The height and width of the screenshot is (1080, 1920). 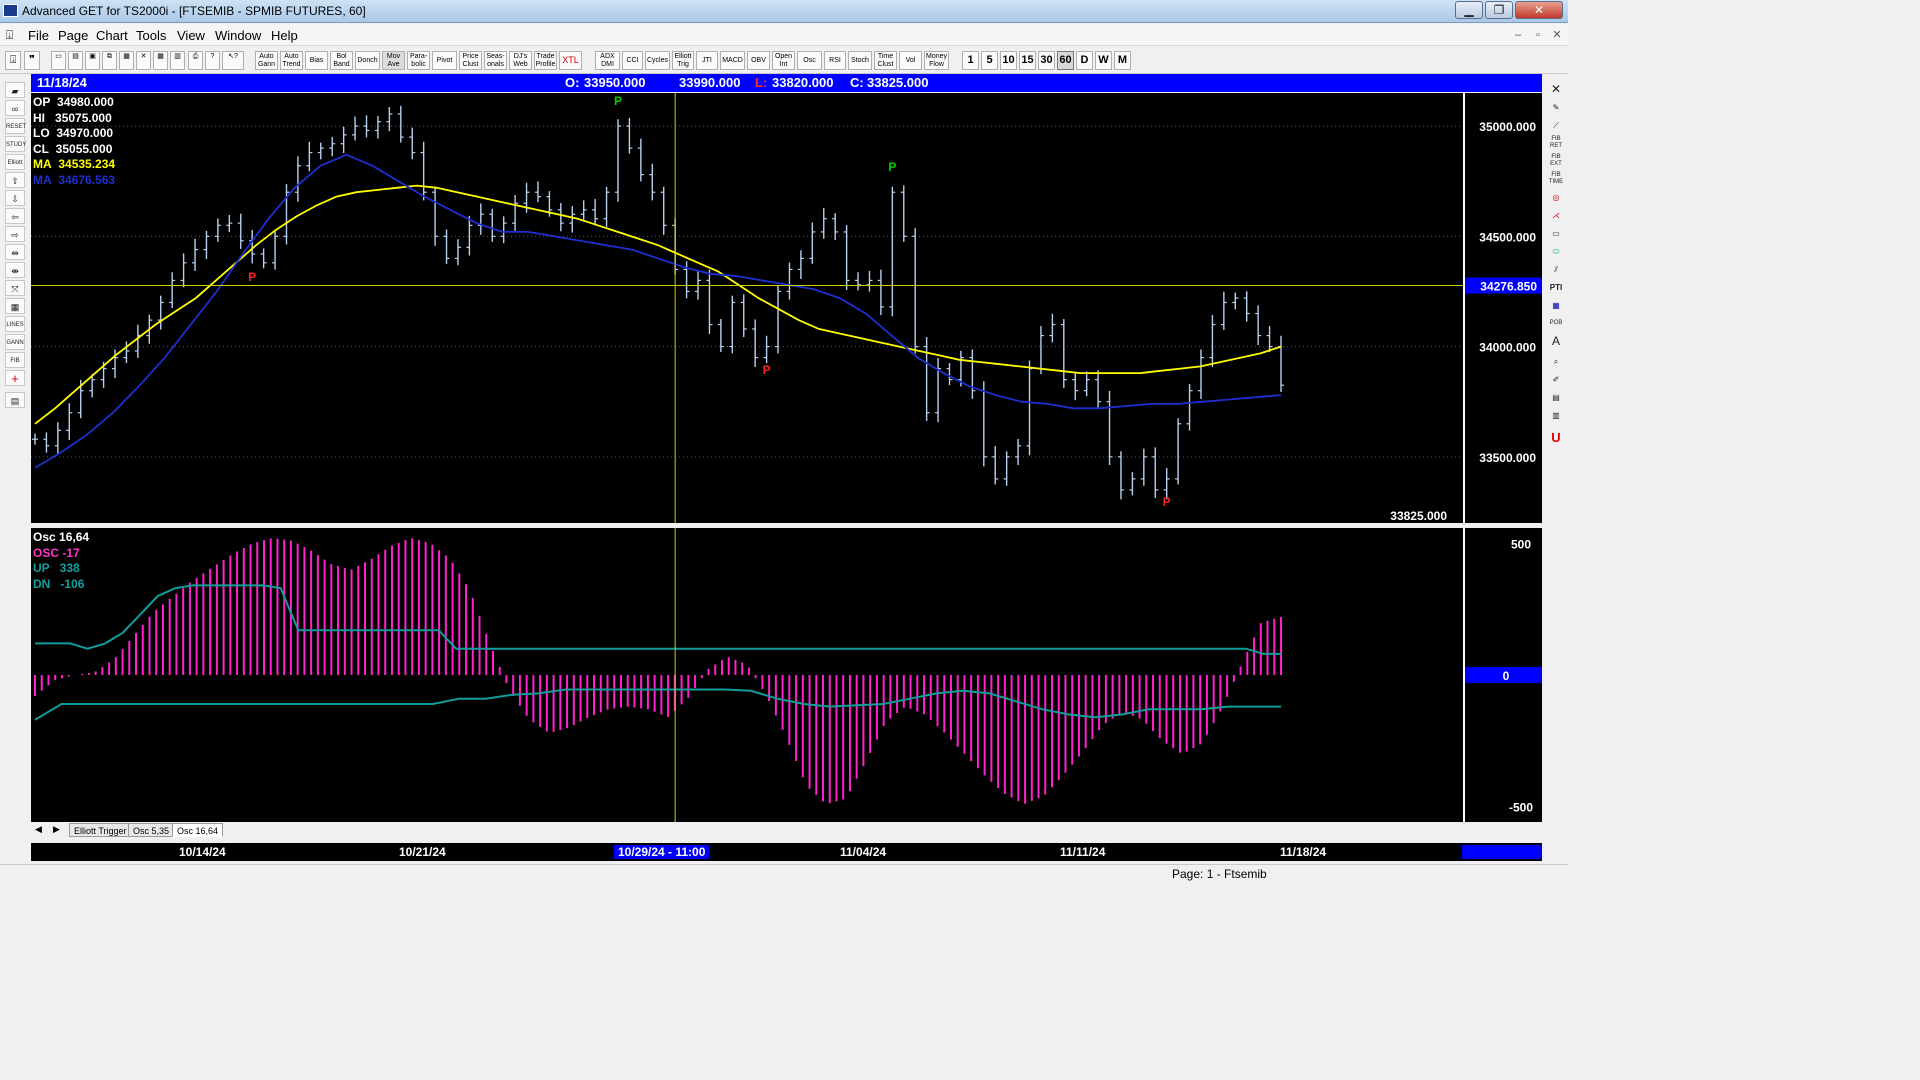 What do you see at coordinates (1046, 60) in the screenshot?
I see `interval-30: 30` at bounding box center [1046, 60].